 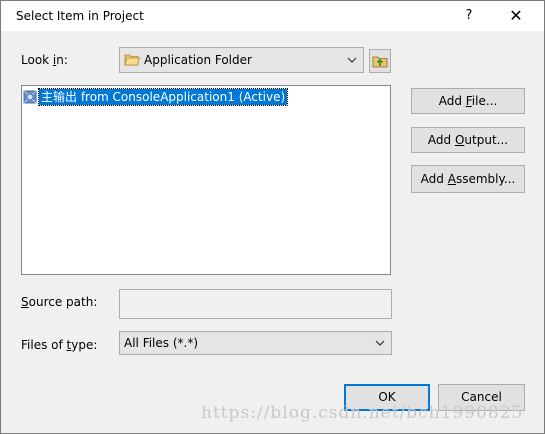 I want to click on folder-up-icon, so click(x=380, y=62).